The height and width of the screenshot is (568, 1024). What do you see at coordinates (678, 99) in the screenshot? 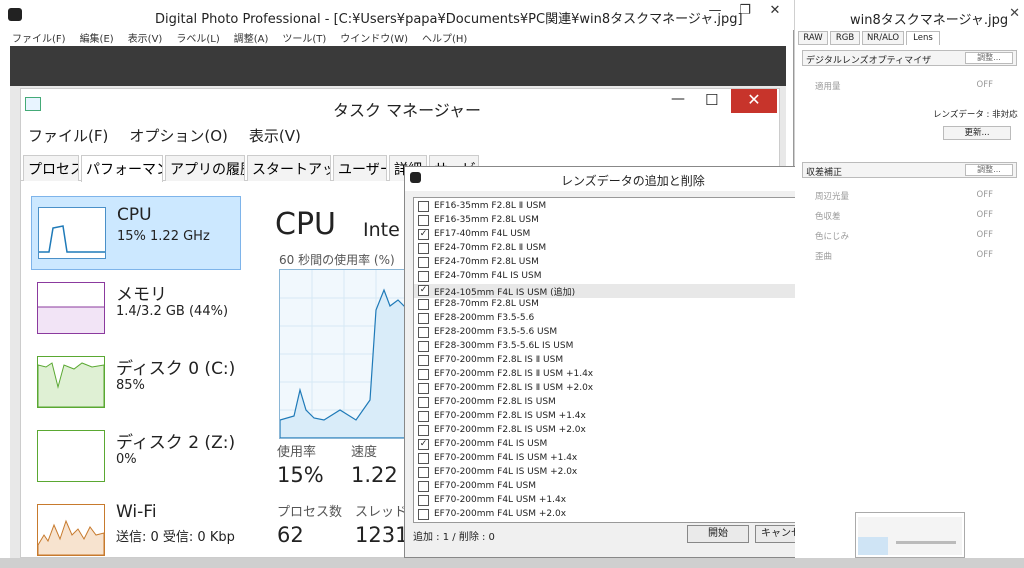
I see `tm-minimize-button: —` at bounding box center [678, 99].